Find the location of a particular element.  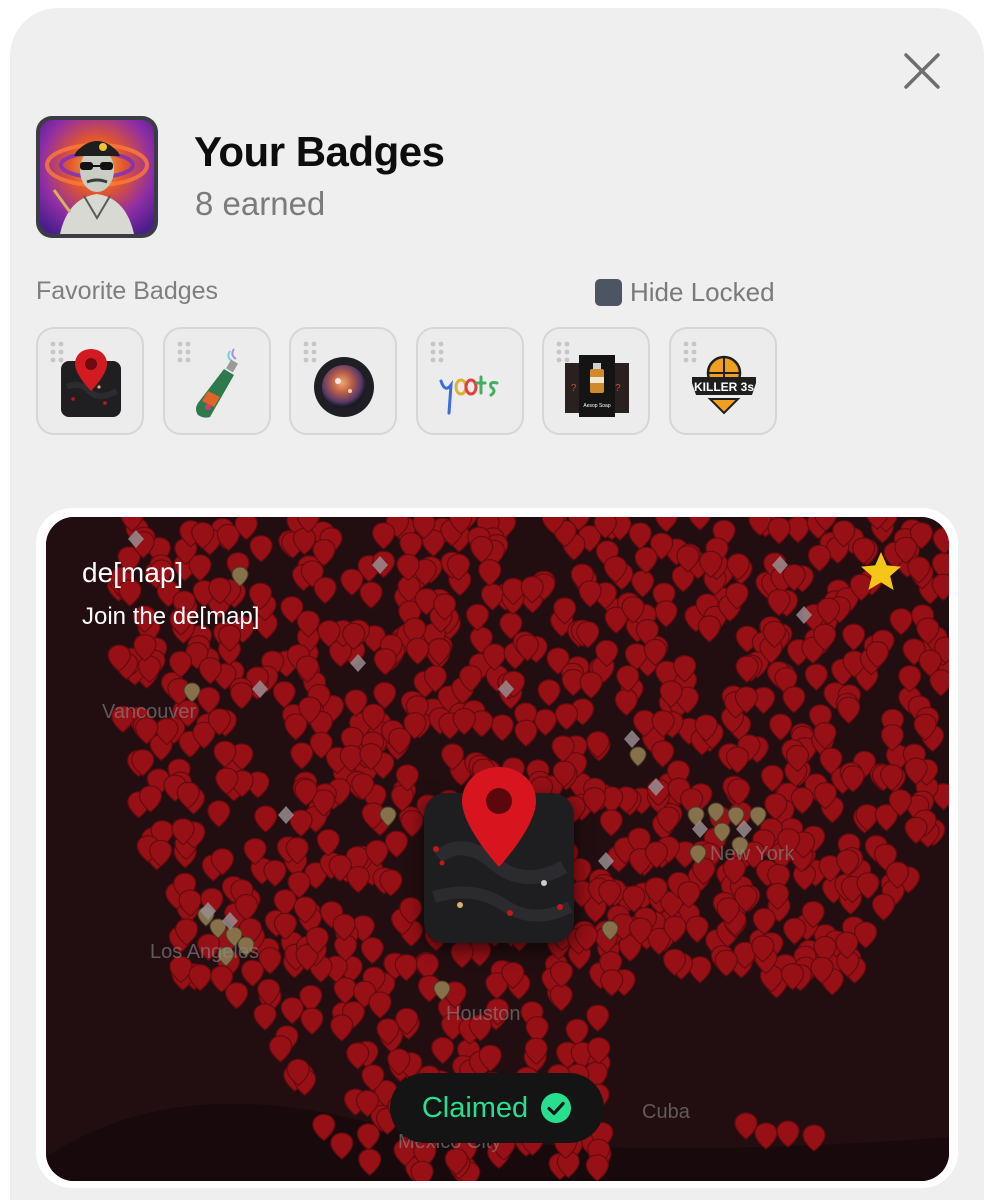

hide-locked-checkbox is located at coordinates (608, 292).